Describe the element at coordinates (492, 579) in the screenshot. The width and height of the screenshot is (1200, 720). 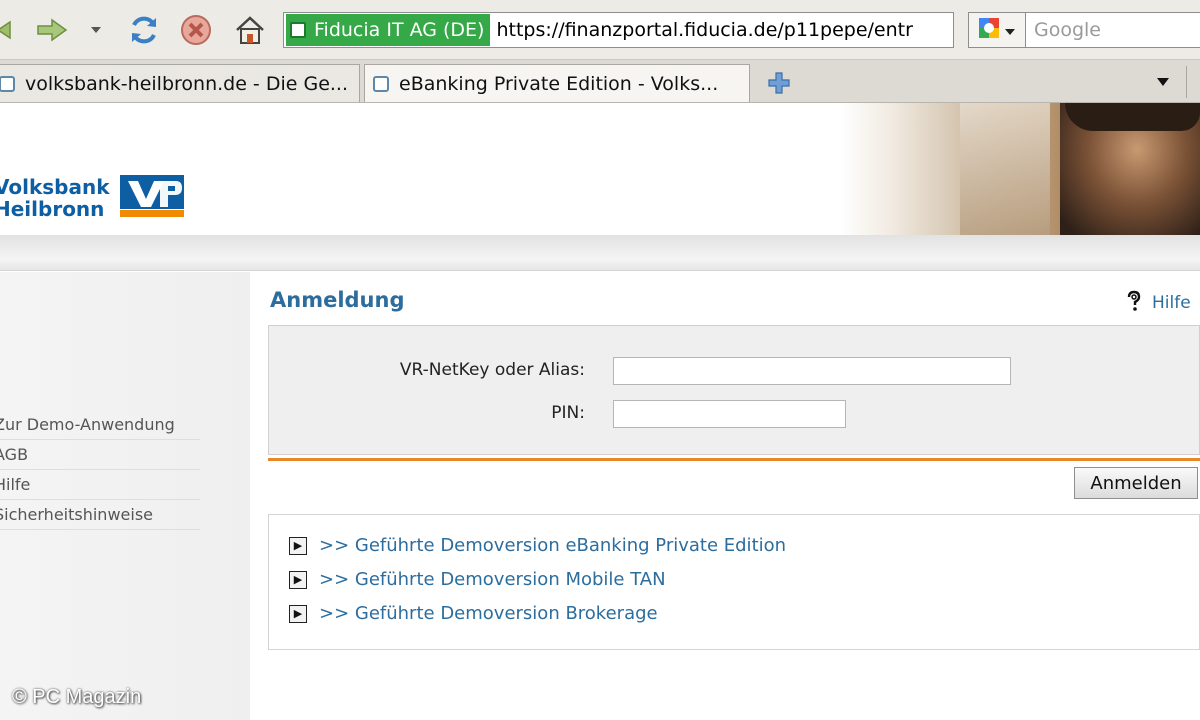
I see `demo-link-label: >> Geführte Demoversion Mobile TAN` at that location.